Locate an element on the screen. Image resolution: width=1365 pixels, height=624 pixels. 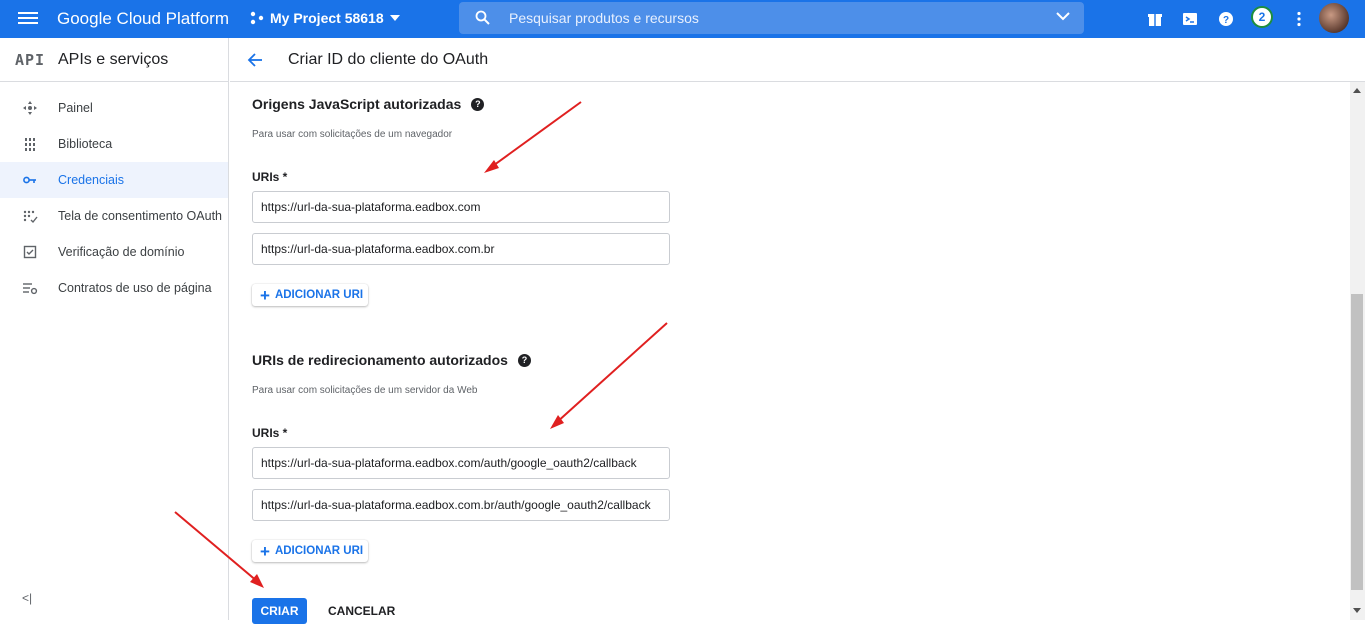
sidebar-item-contratos: Contratos de uso de página is located at coordinates (114, 288).